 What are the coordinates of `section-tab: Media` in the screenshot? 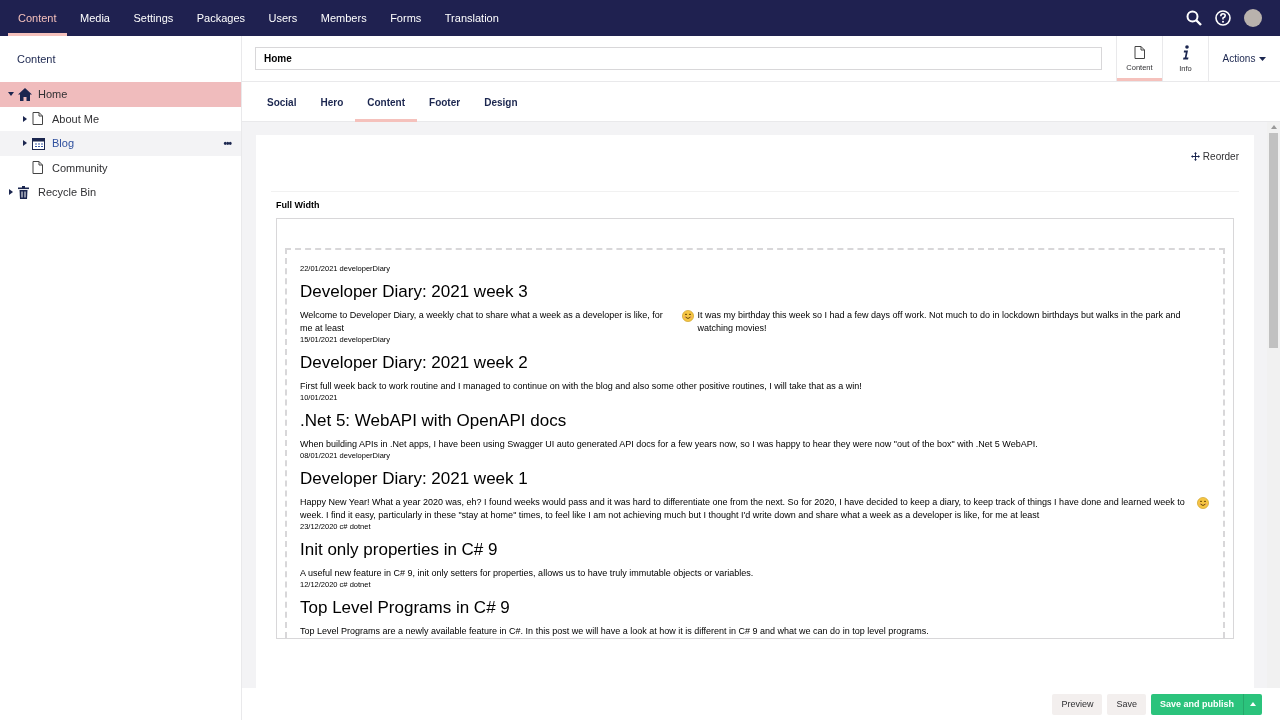 It's located at (95, 18).